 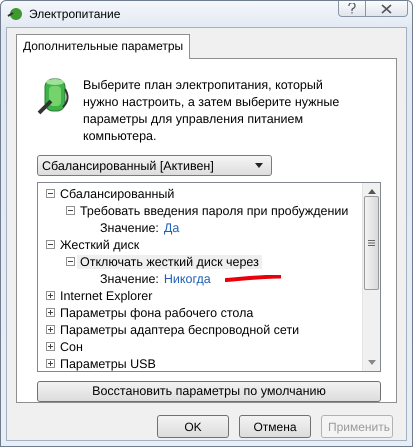 I want to click on dropdown-arrow-icon, so click(x=259, y=165).